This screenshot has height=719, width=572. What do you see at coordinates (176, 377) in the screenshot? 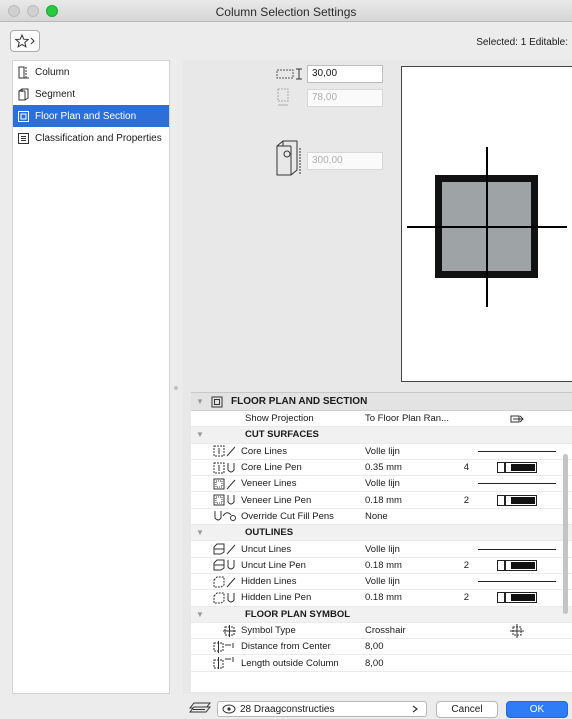
I see `panel-splitter` at bounding box center [176, 377].